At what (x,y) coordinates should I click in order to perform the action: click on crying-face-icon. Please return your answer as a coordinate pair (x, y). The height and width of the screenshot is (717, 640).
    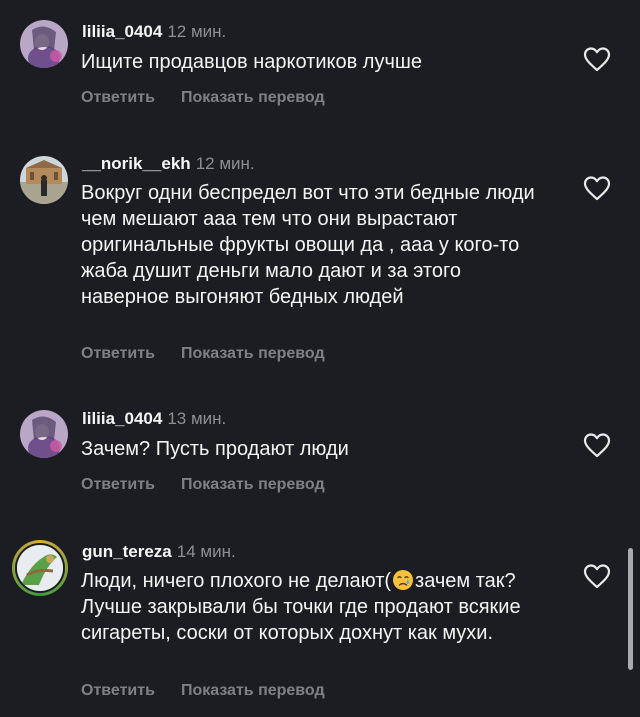
    Looking at the image, I should click on (403, 580).